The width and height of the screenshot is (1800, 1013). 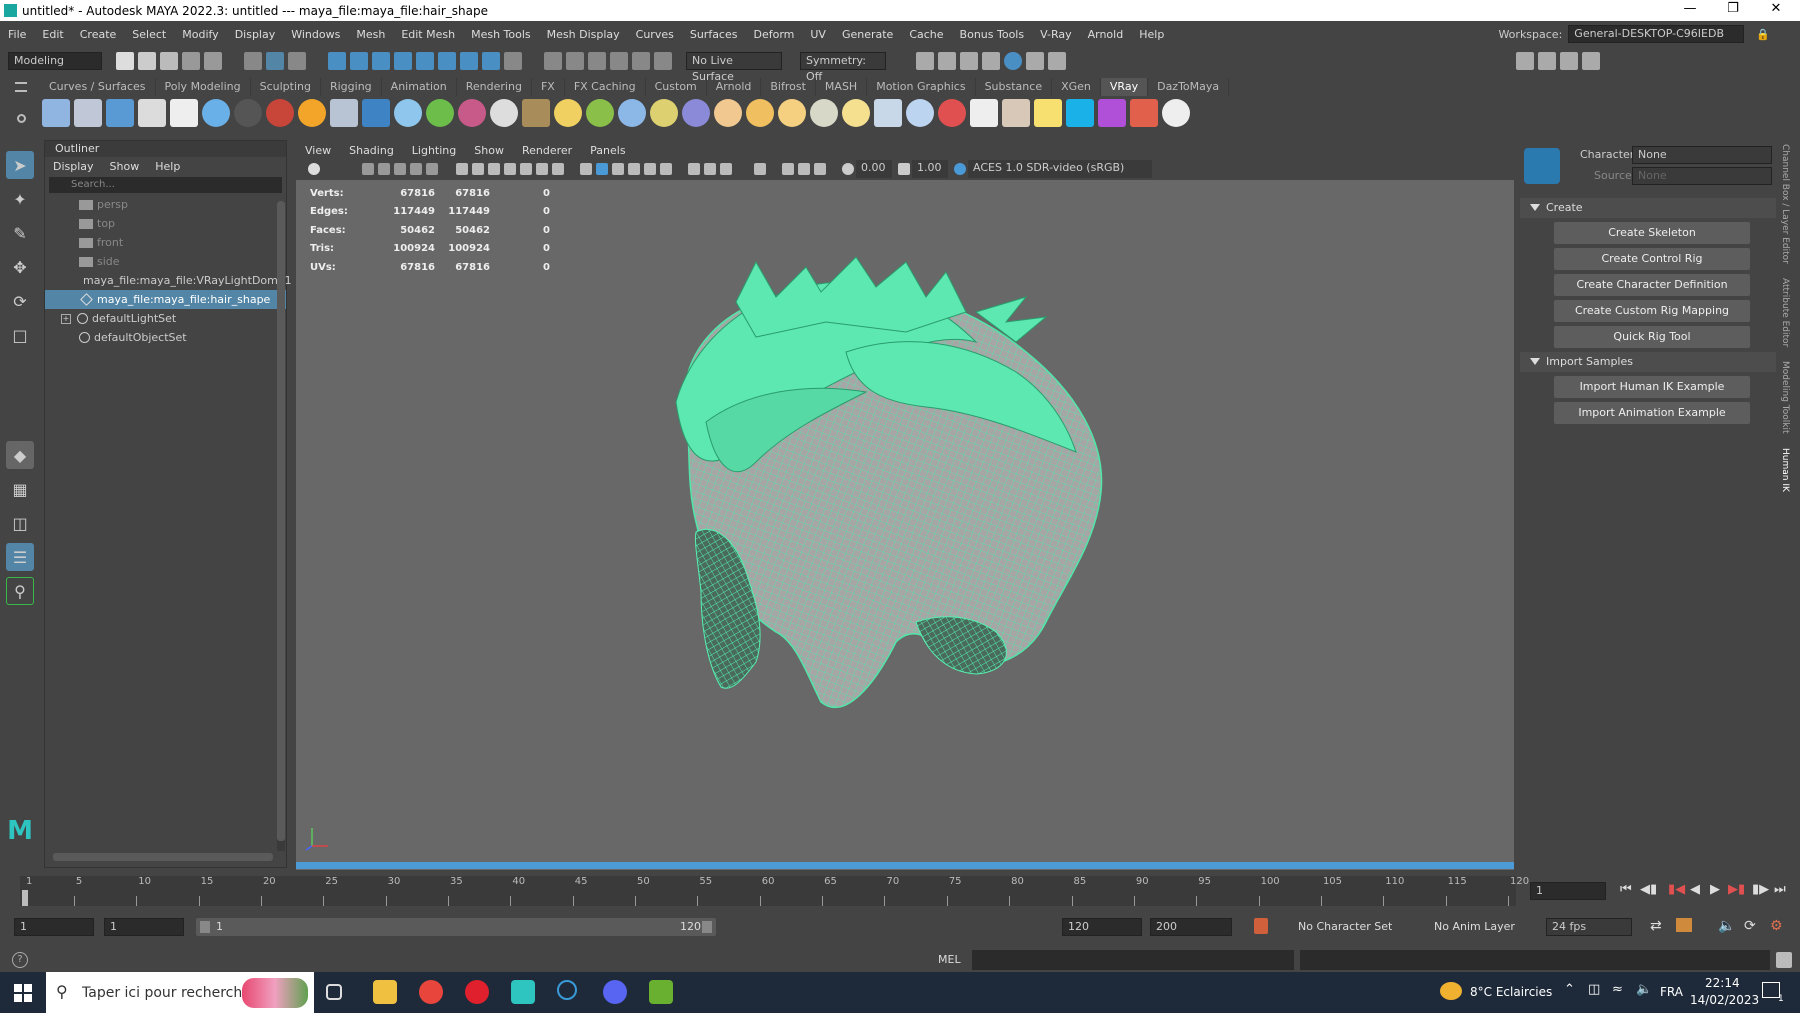 What do you see at coordinates (20, 233) in the screenshot?
I see `paint-select-icon: ✎` at bounding box center [20, 233].